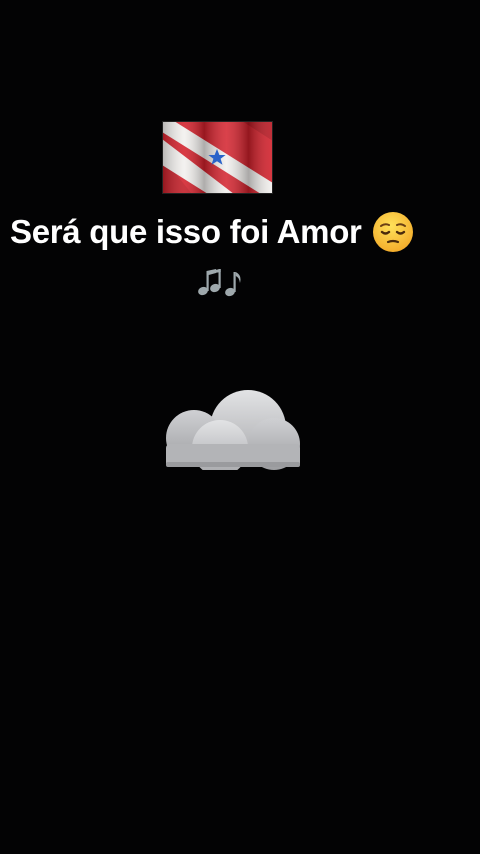  I want to click on story-caption: Será que isso foi Amor, so click(212, 232).